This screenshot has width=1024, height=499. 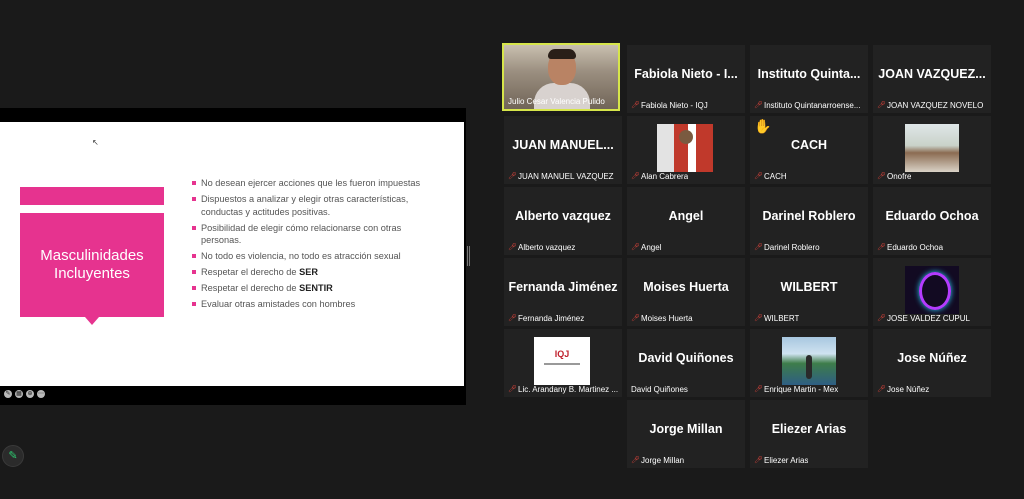 I want to click on participant-tile: David Quiñones David Quiñones, so click(x=686, y=363).